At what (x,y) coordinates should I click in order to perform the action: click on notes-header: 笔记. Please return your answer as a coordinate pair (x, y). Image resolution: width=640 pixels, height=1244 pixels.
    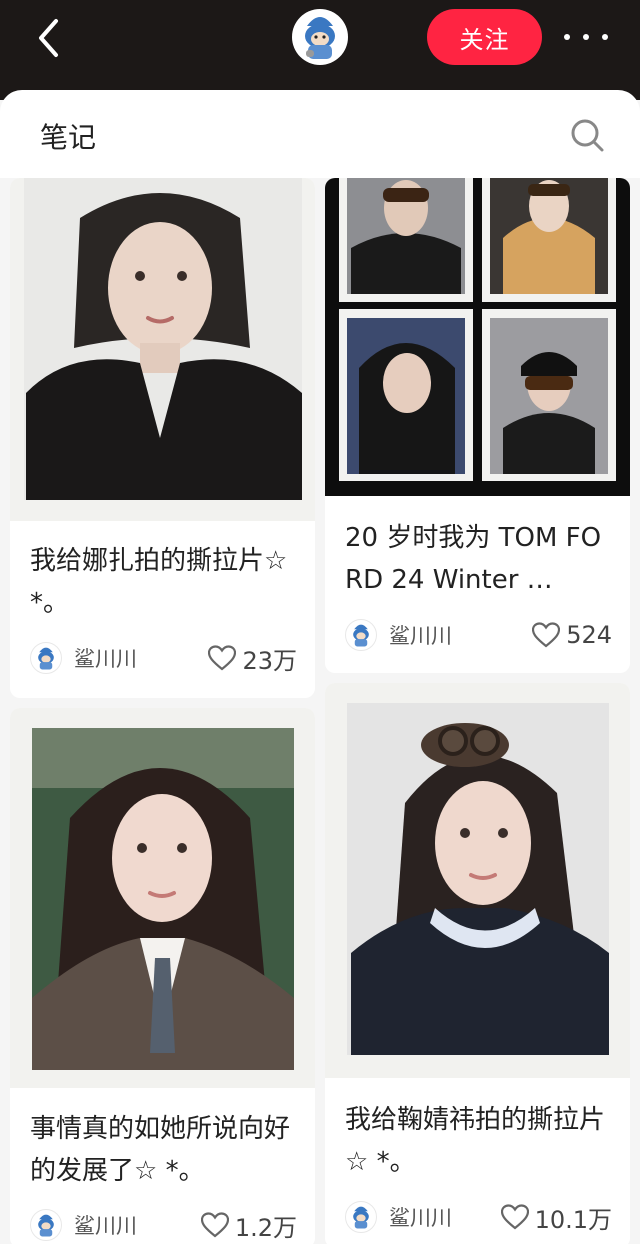
    Looking at the image, I should click on (320, 134).